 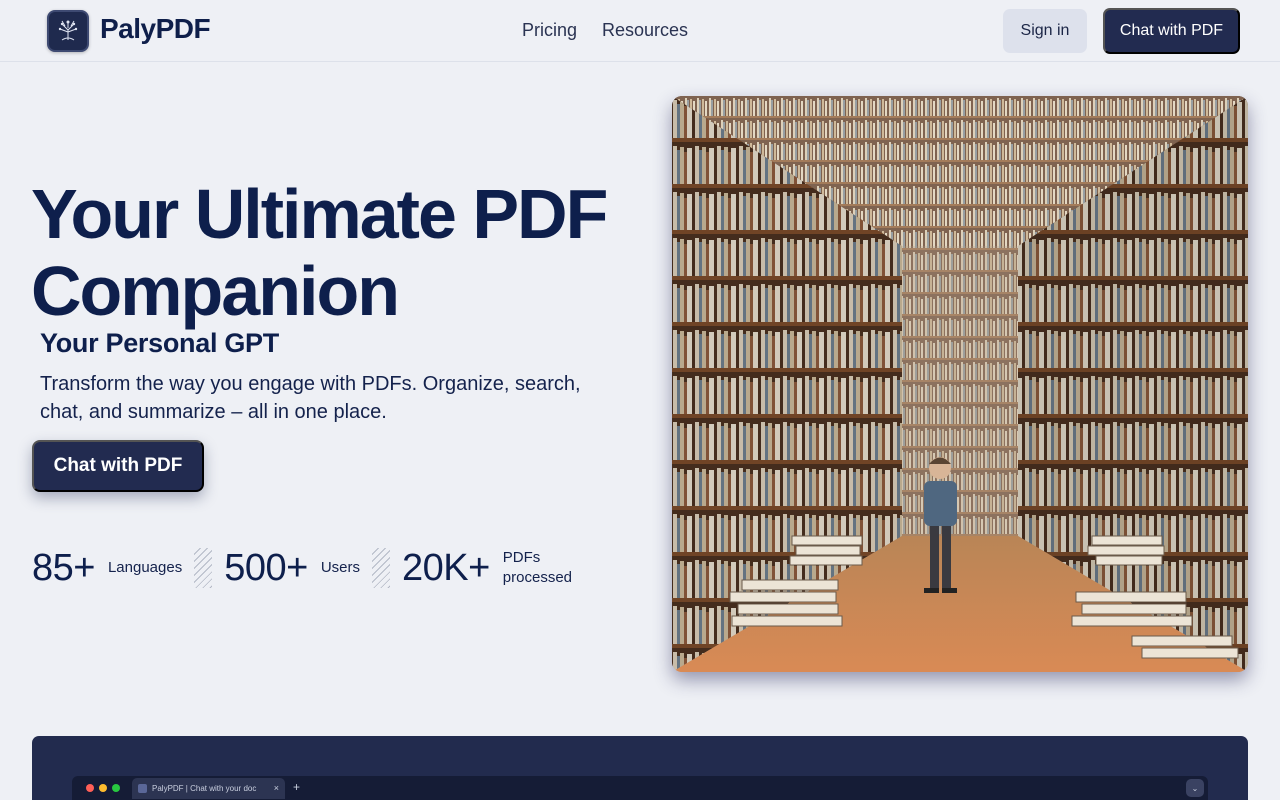 I want to click on stat-pdfs-label: PDFs processed, so click(x=537, y=567).